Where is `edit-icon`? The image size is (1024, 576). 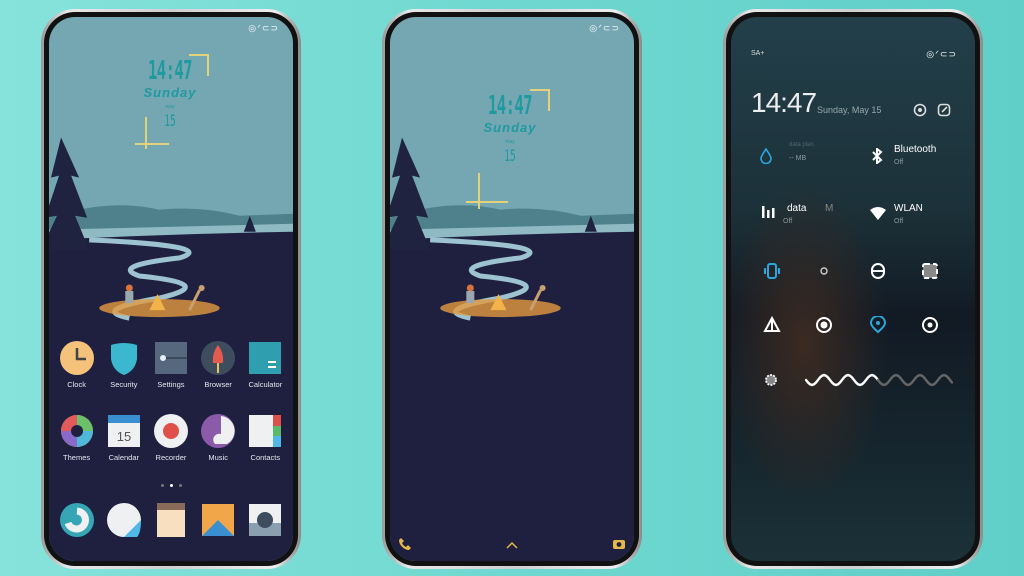
edit-icon is located at coordinates (944, 110).